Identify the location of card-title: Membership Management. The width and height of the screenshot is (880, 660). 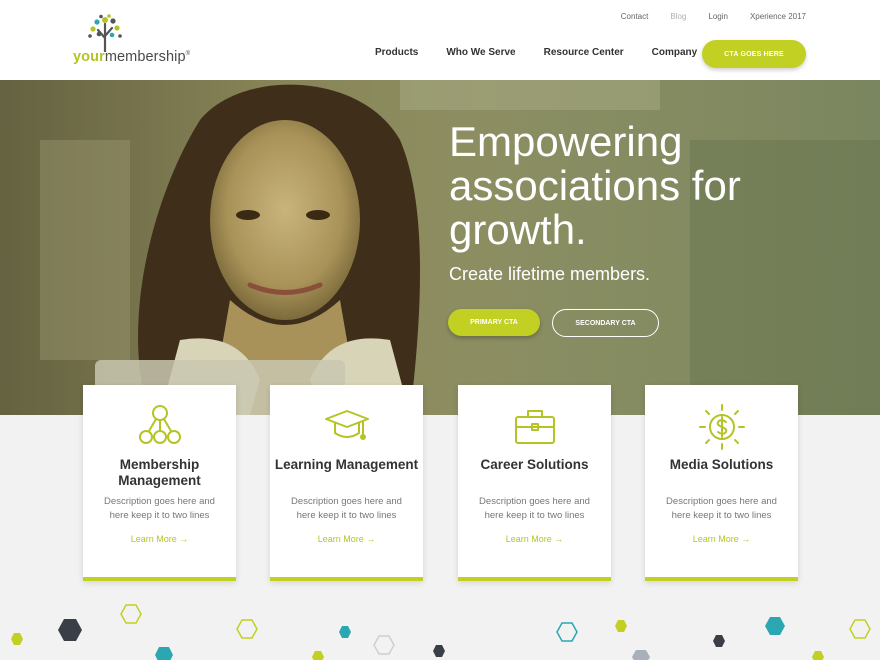
(159, 472).